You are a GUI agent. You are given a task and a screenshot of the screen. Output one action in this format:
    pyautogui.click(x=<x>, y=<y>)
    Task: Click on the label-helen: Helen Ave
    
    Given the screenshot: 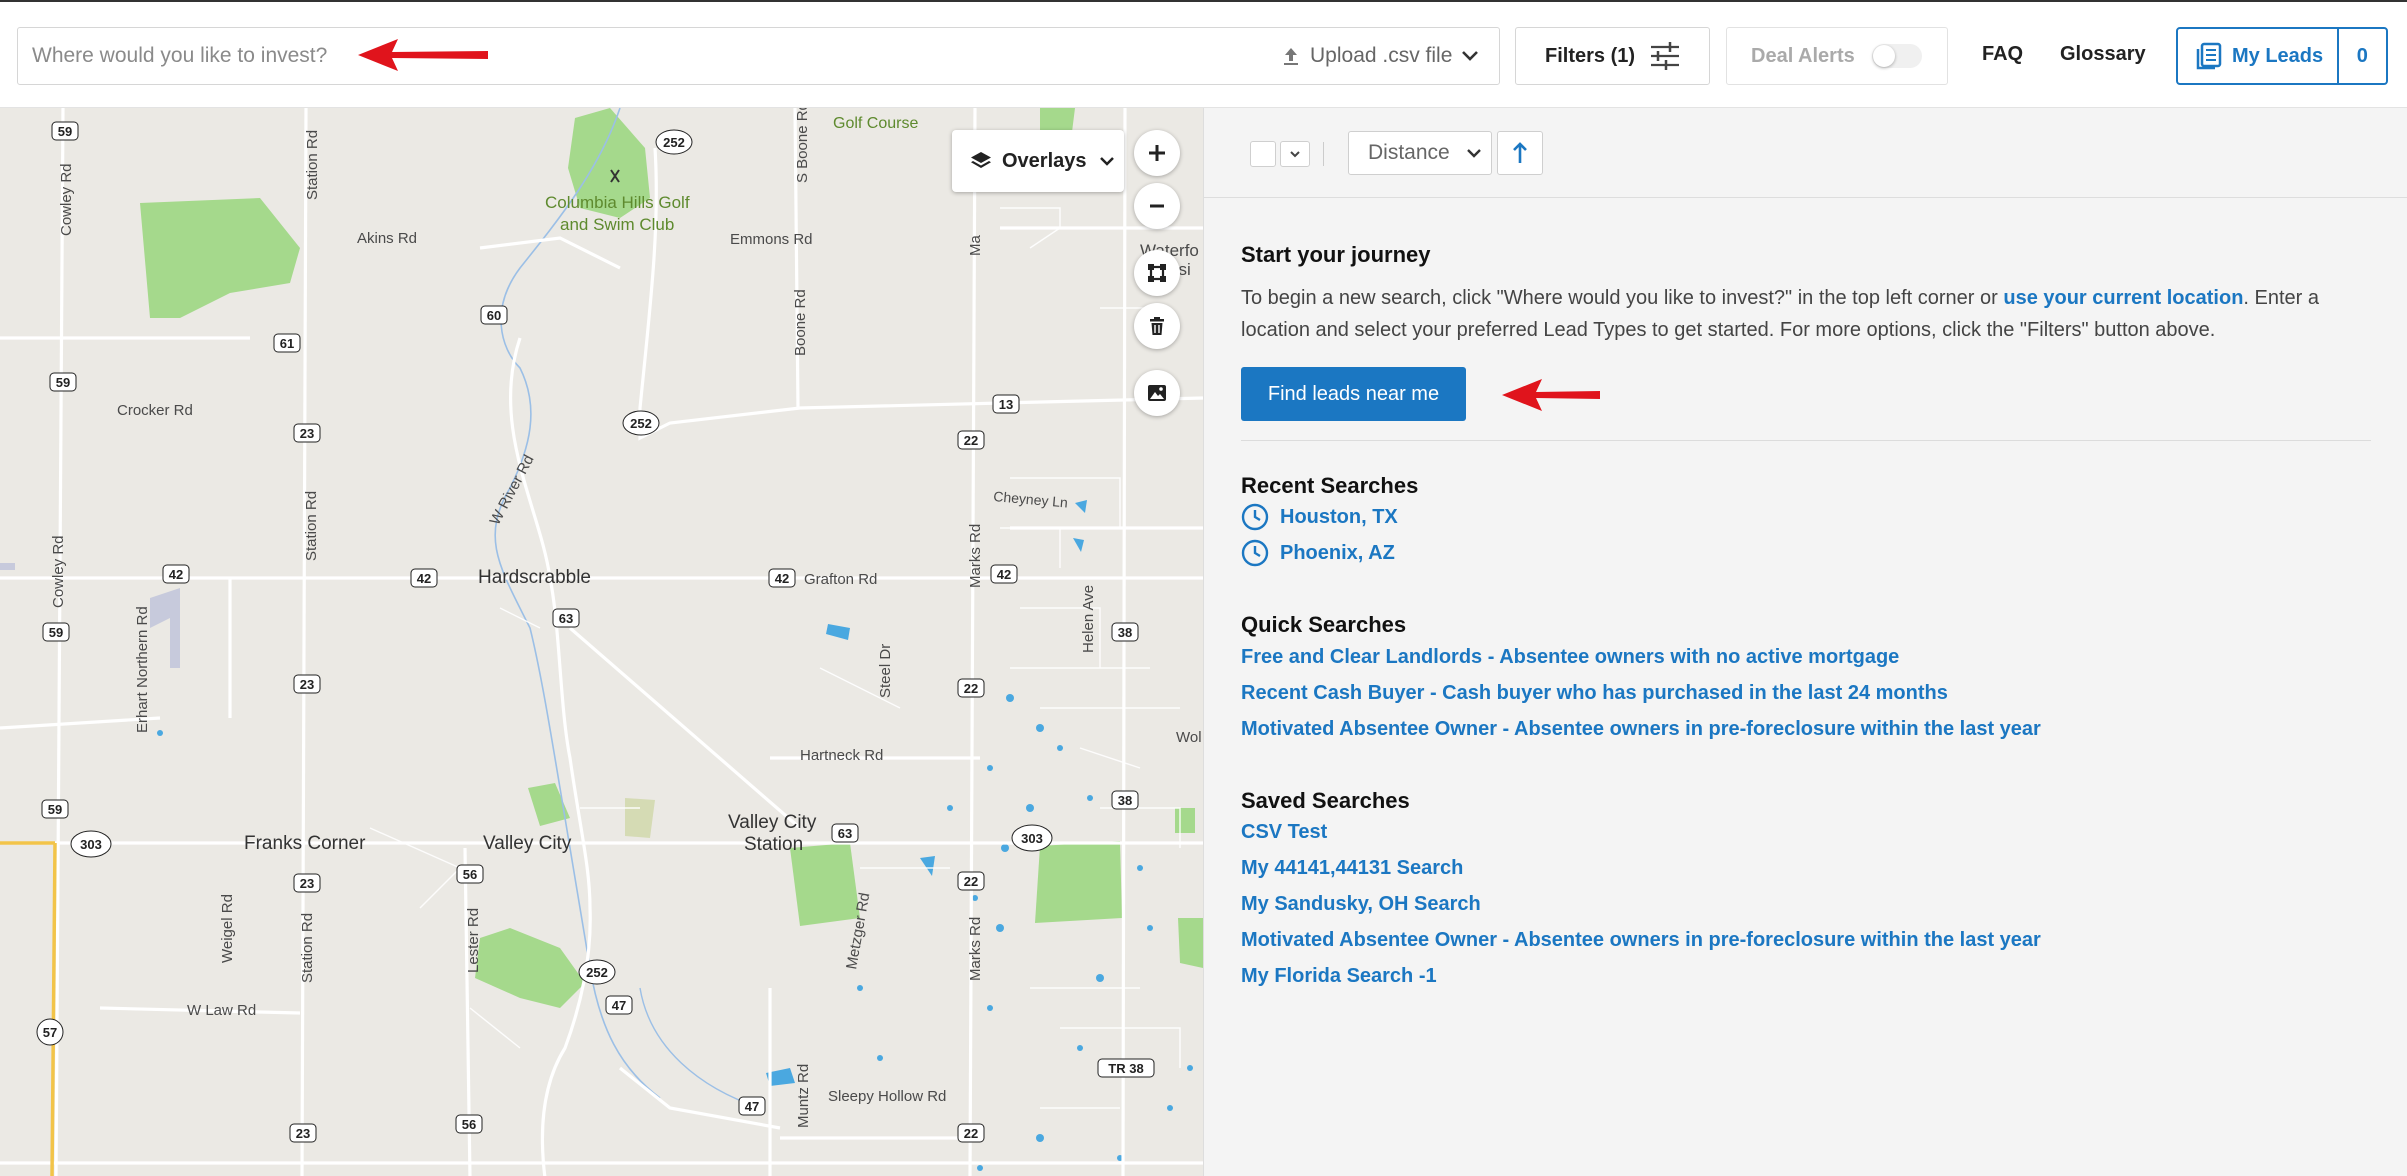 What is the action you would take?
    pyautogui.click(x=1088, y=619)
    